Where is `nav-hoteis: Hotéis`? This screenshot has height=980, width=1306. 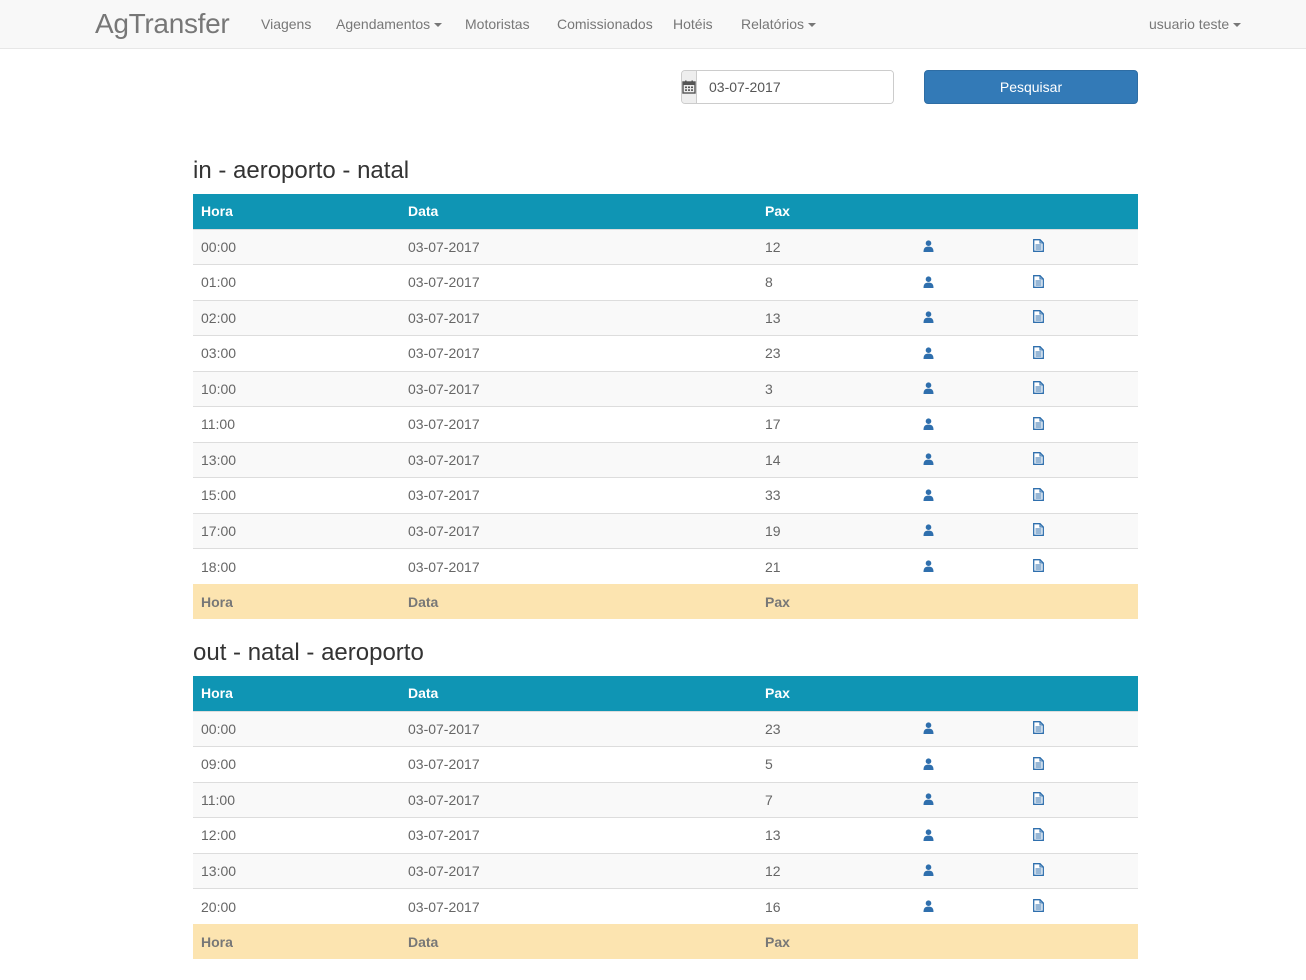 nav-hoteis: Hotéis is located at coordinates (693, 24).